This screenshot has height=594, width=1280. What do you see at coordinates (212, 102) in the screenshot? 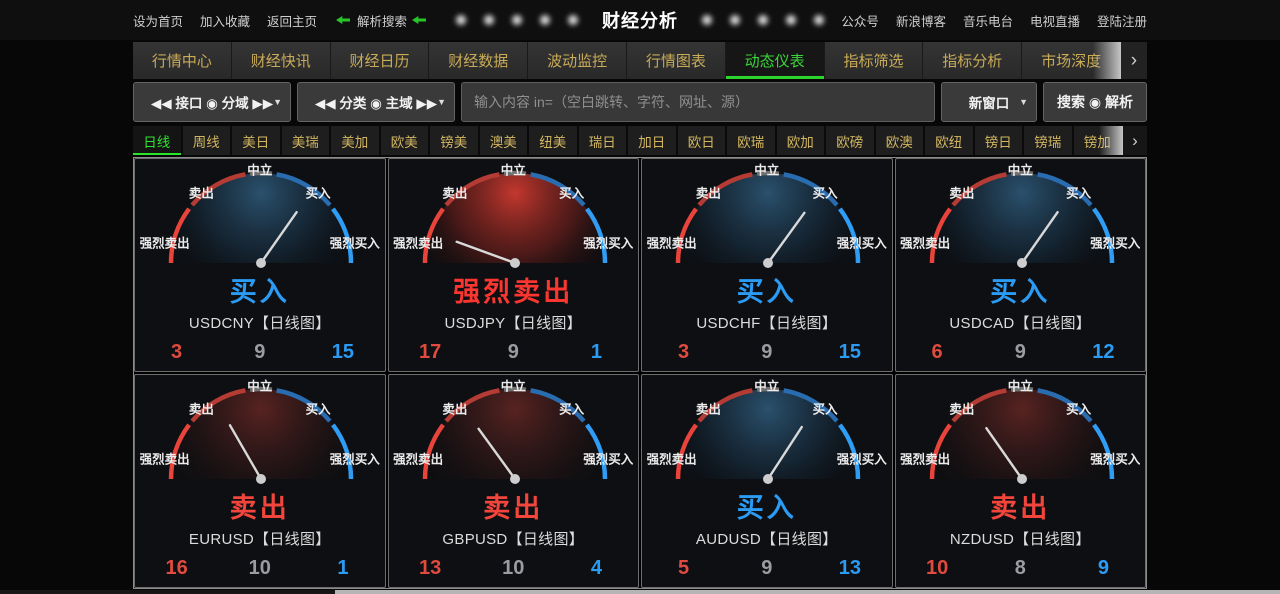
I see `interface-dropdown: ◀◀ 接口 ◉ 分域 ▶▶ ▼` at bounding box center [212, 102].